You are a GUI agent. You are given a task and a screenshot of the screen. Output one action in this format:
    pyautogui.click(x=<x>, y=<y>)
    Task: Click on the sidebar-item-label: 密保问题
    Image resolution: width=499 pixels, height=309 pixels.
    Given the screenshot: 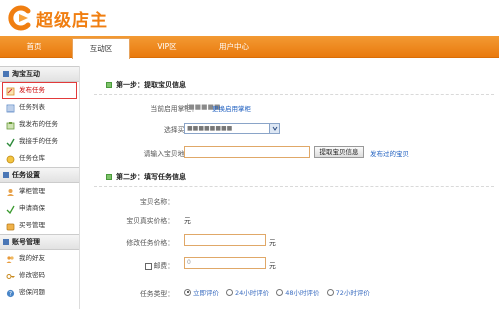 What is the action you would take?
    pyautogui.click(x=32, y=292)
    